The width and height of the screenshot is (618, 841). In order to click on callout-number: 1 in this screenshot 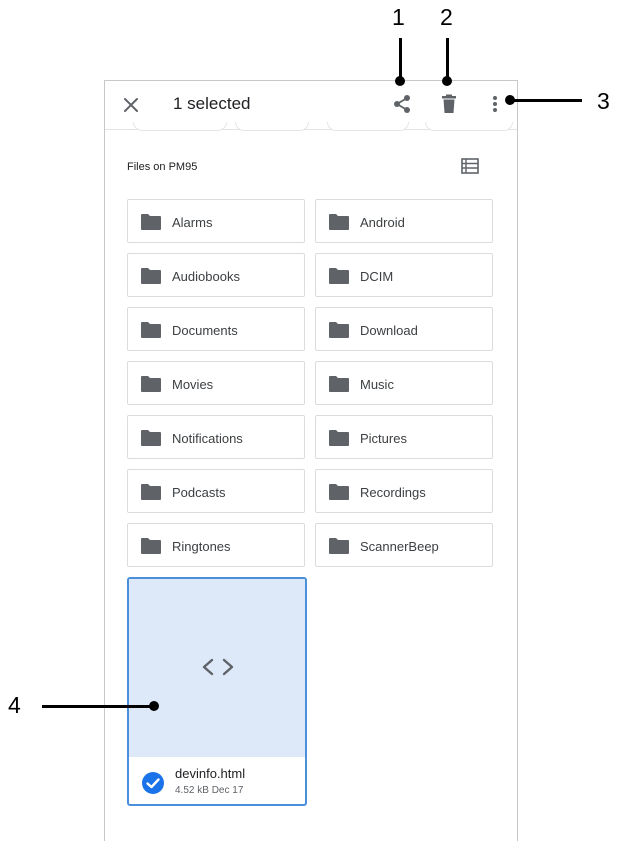, I will do `click(398, 17)`.